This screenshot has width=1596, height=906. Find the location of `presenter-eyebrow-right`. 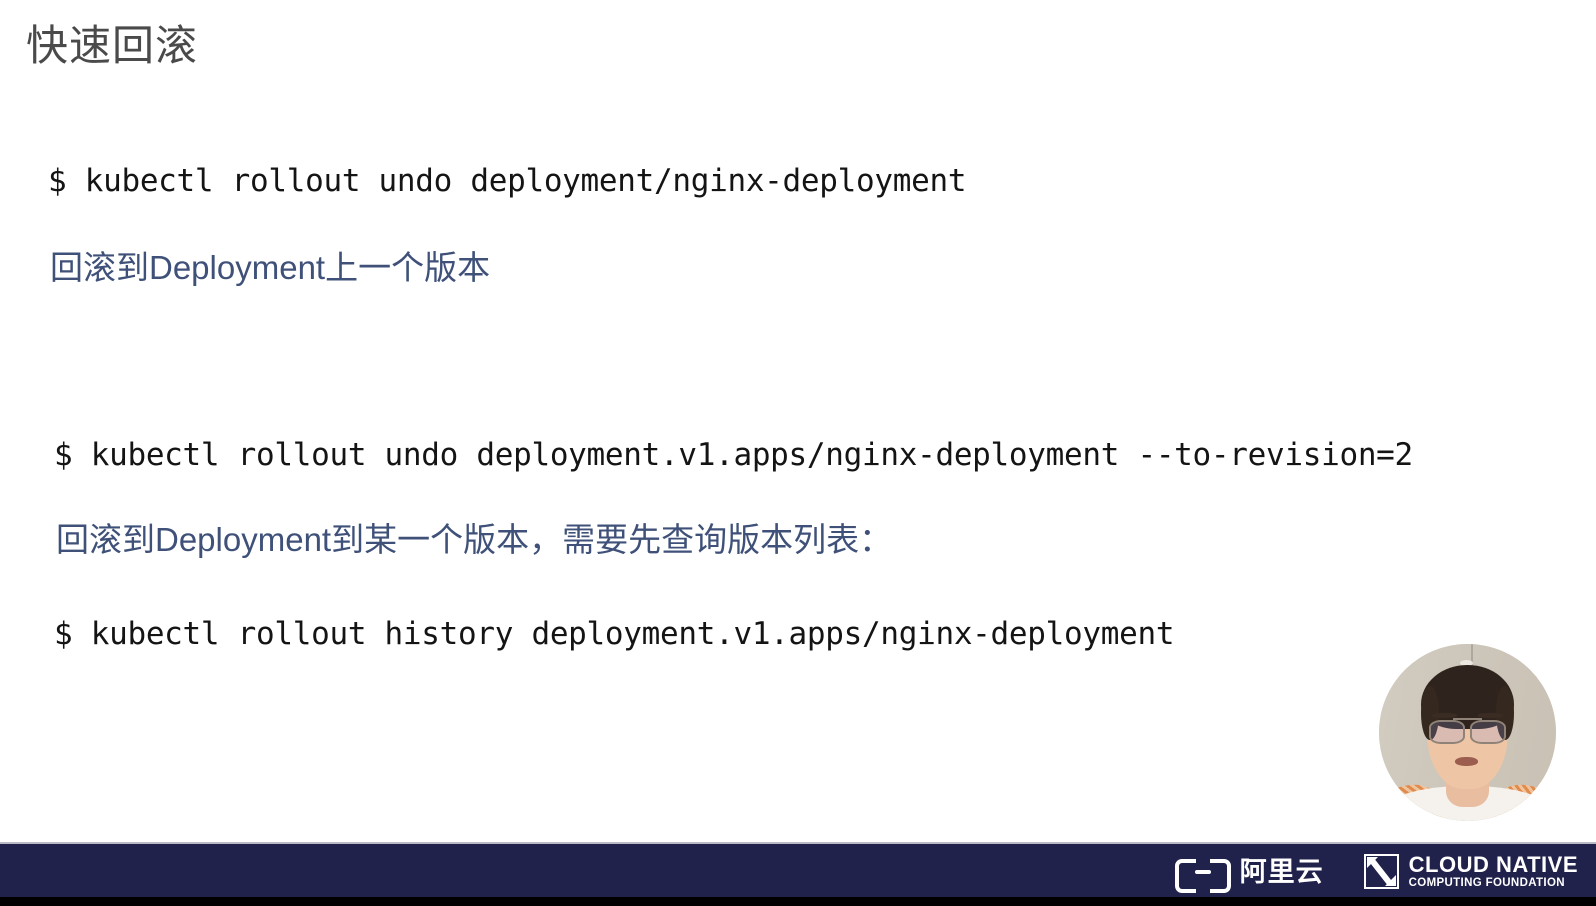

presenter-eyebrow-right is located at coordinates (1490, 716).